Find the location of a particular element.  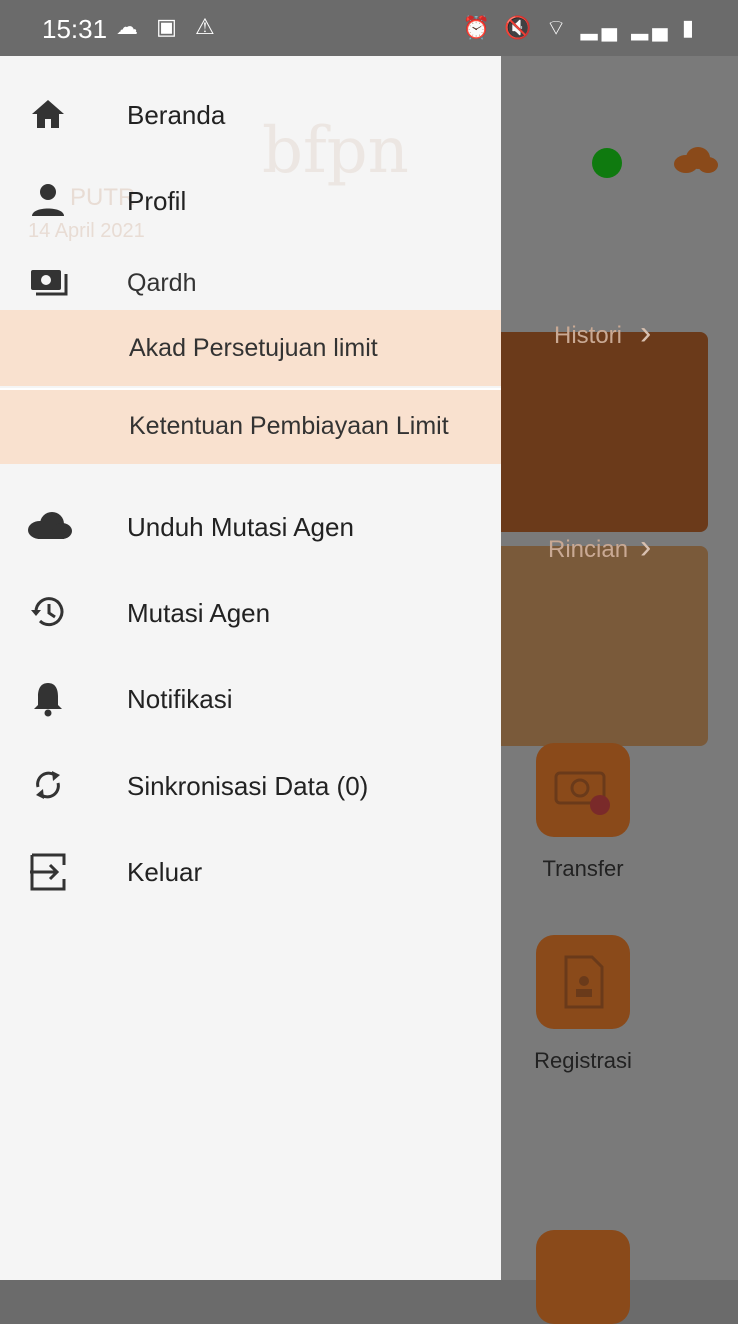

menu-item-keluar: Keluar is located at coordinates (250, 872).